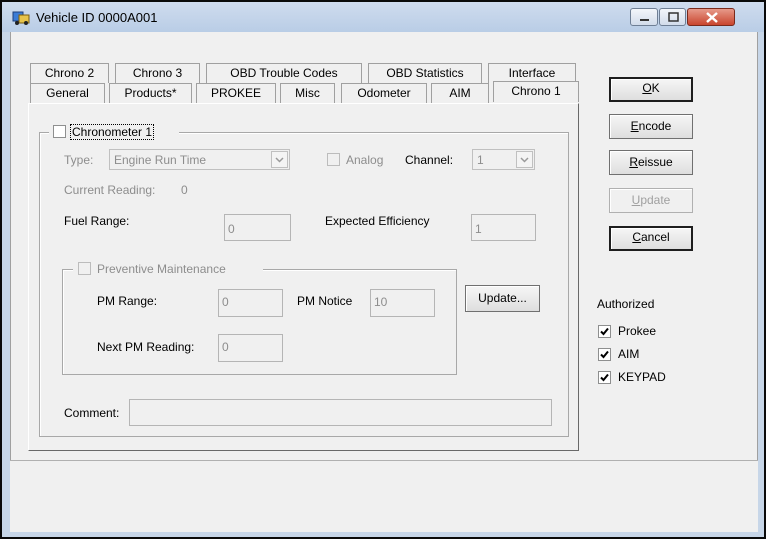  Describe the element at coordinates (184, 190) in the screenshot. I see `current-reading-value: 0` at that location.